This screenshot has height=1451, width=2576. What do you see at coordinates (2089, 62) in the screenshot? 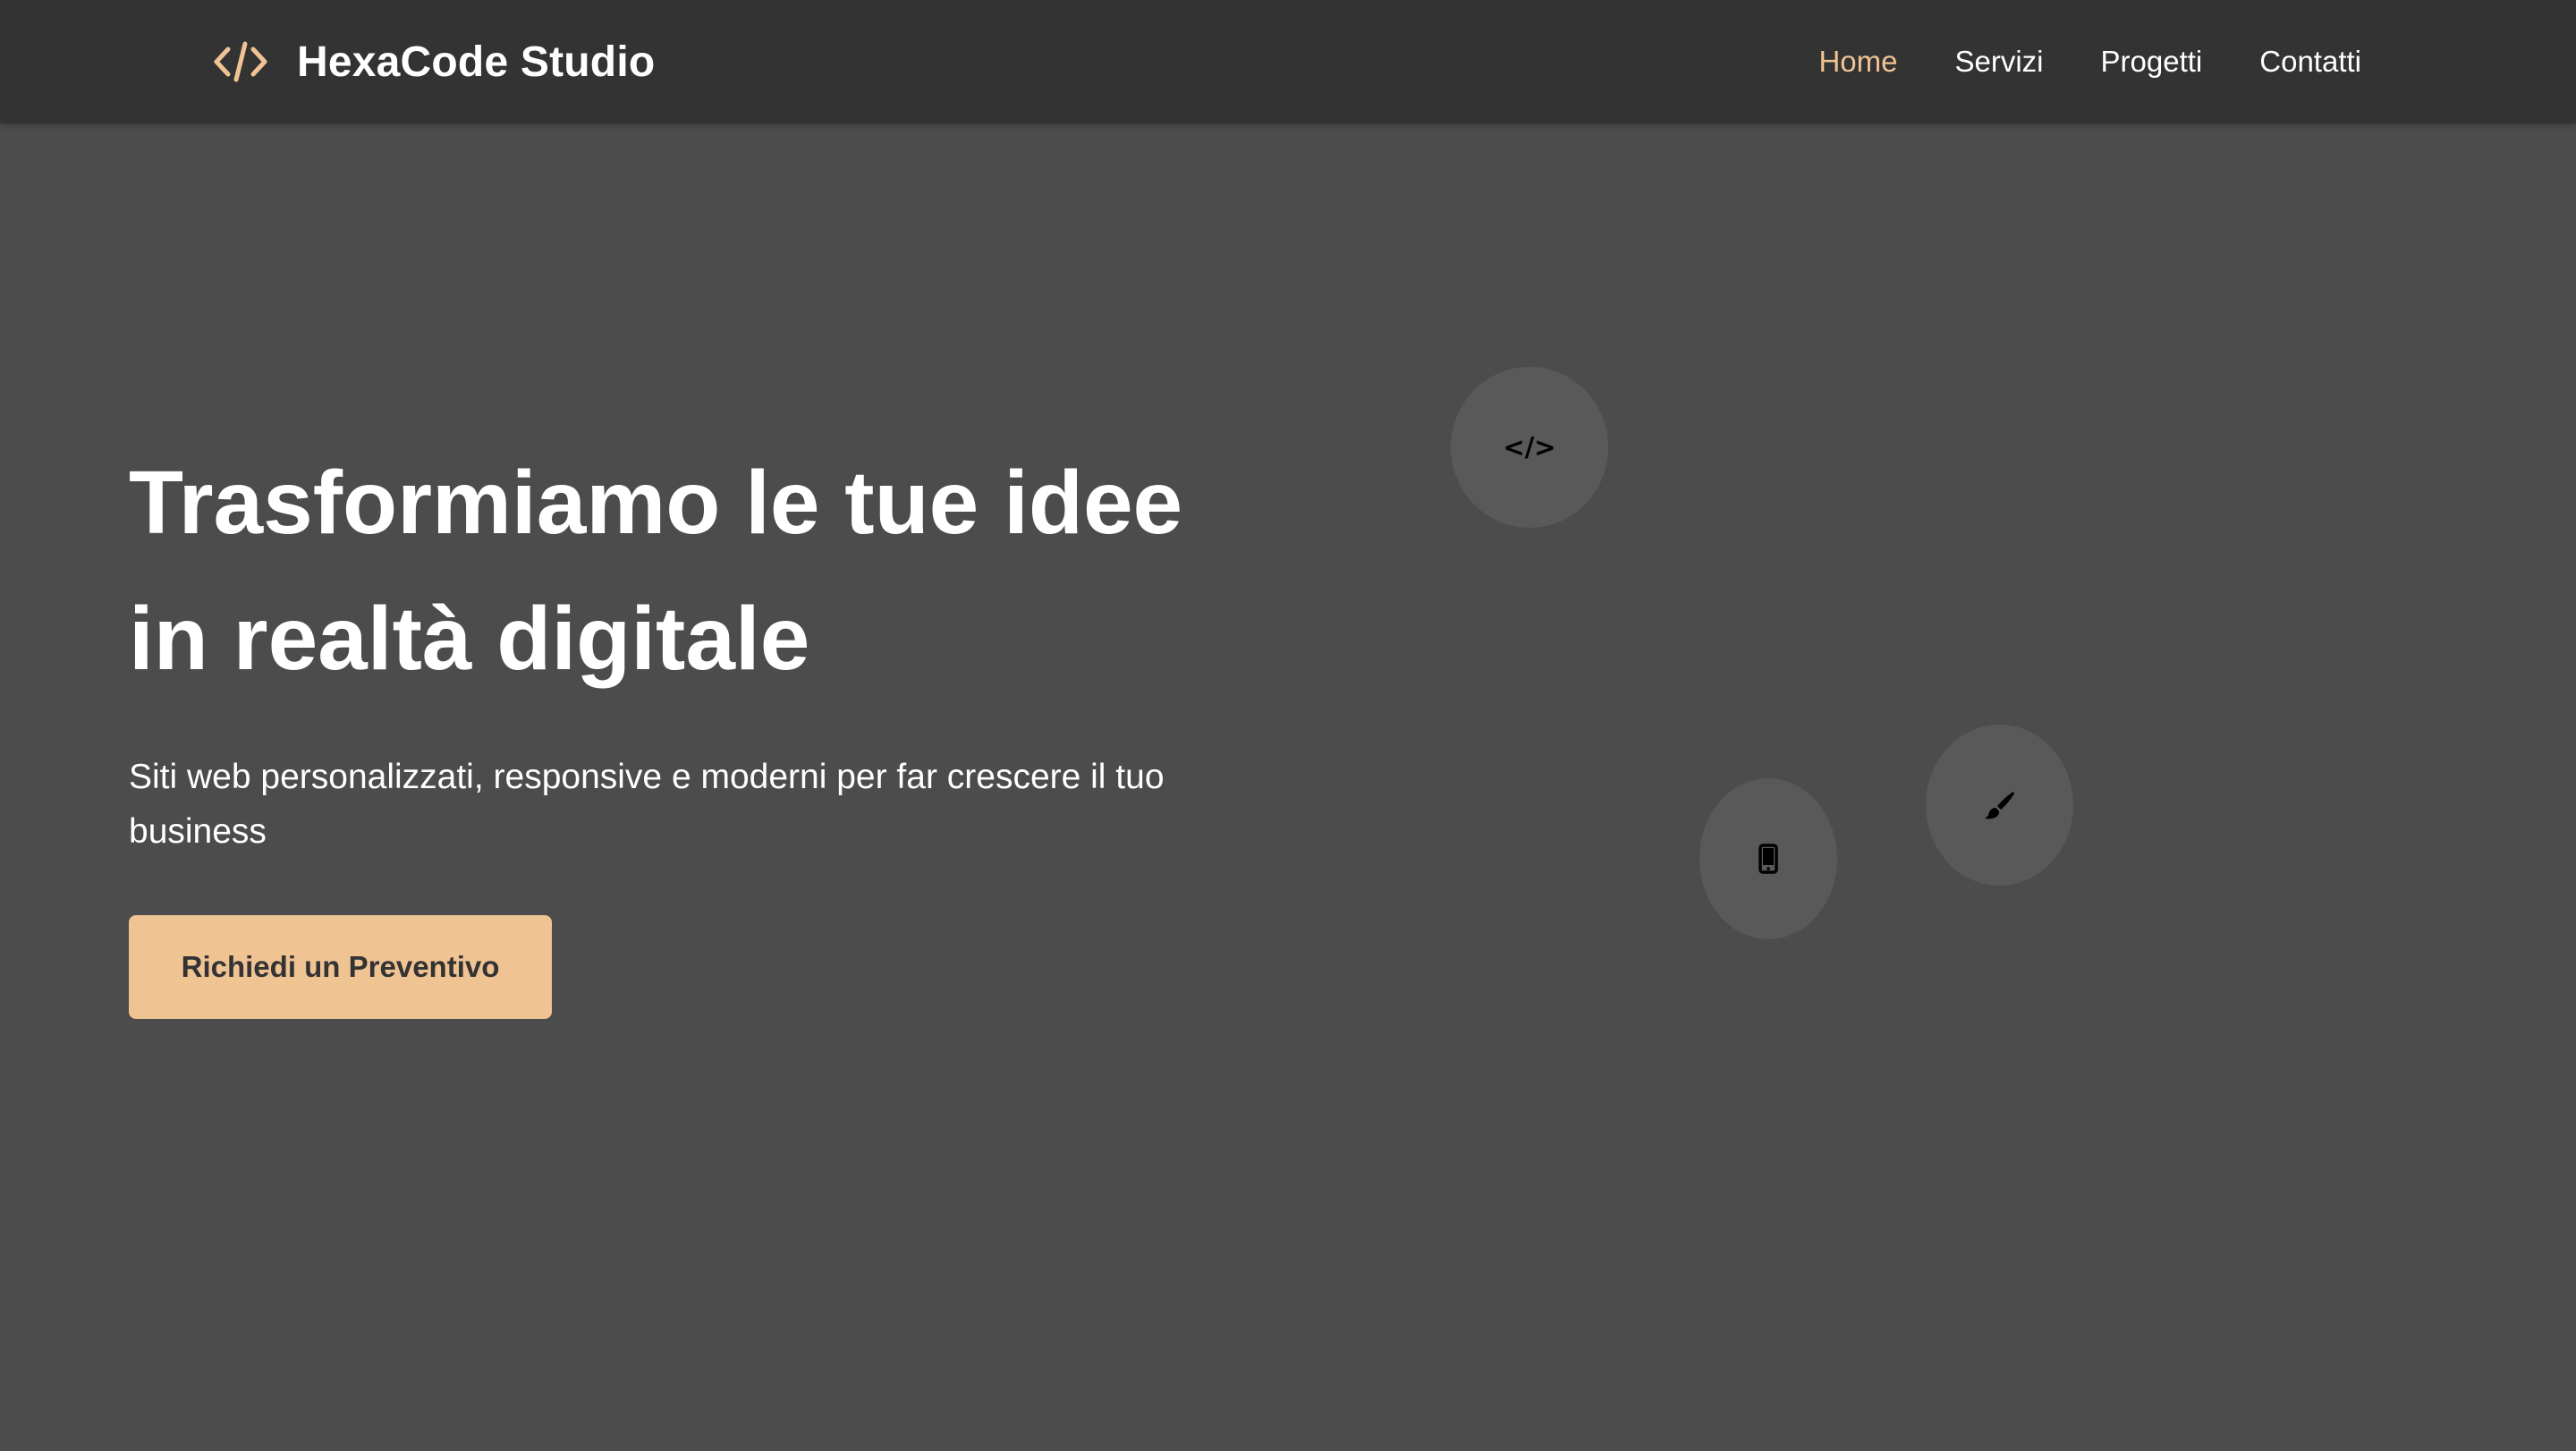
I see `main-nav: Home Servizi Progetti Contatti` at bounding box center [2089, 62].